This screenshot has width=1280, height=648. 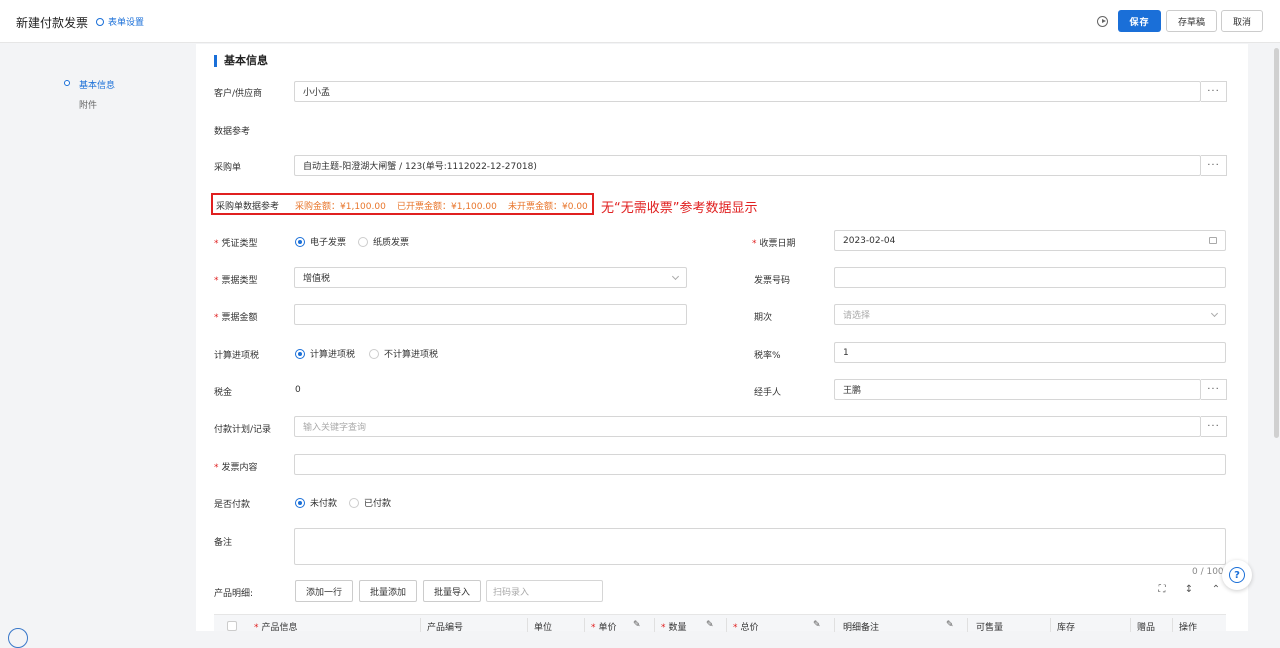 What do you see at coordinates (747, 165) in the screenshot?
I see `po-input: 自动主题-阳澄湖大闸蟹 / 123(单号:1112022-12-27018)` at bounding box center [747, 165].